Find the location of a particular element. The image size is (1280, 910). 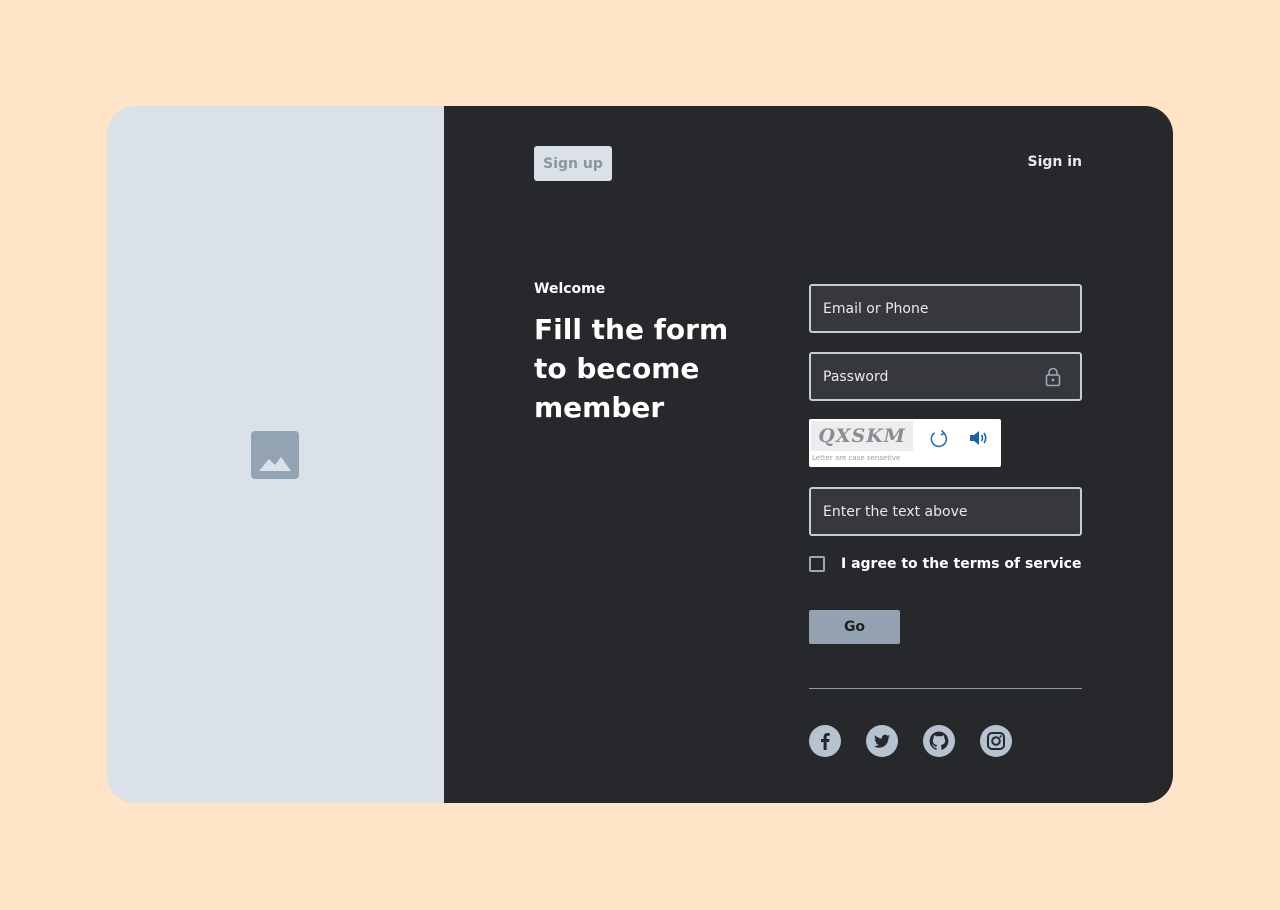

email-field is located at coordinates (945, 308).